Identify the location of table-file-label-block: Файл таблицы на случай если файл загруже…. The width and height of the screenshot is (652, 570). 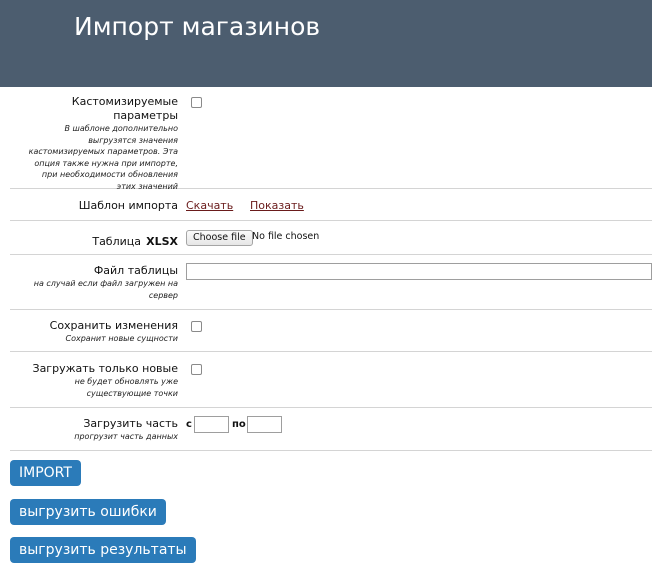
(94, 282).